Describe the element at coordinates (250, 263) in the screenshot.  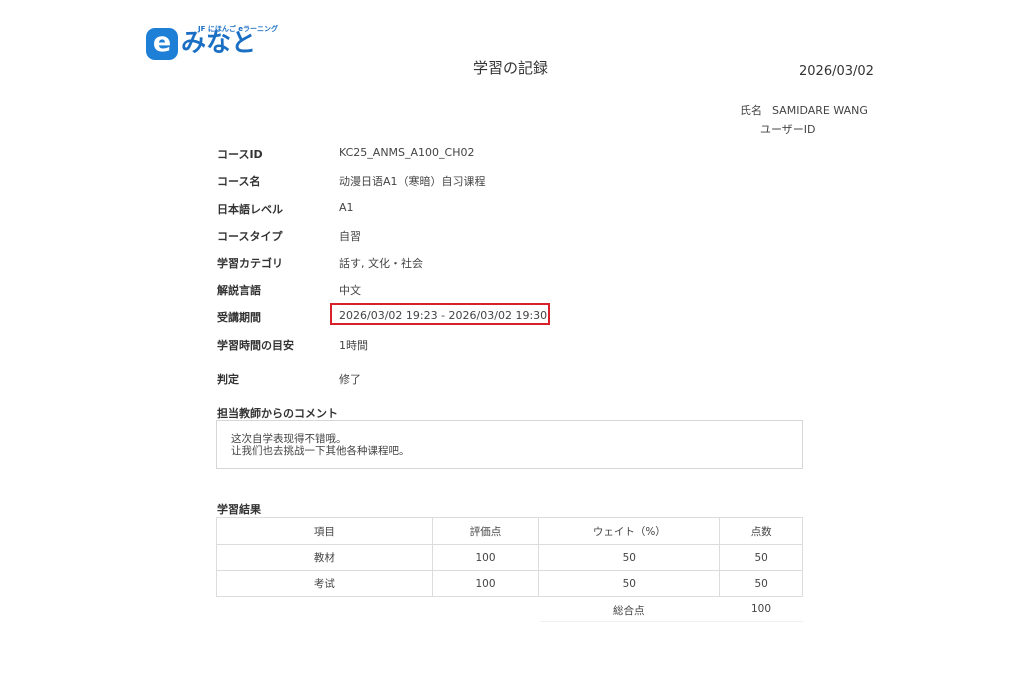
I see `info-label-category: 学習カテゴリ` at that location.